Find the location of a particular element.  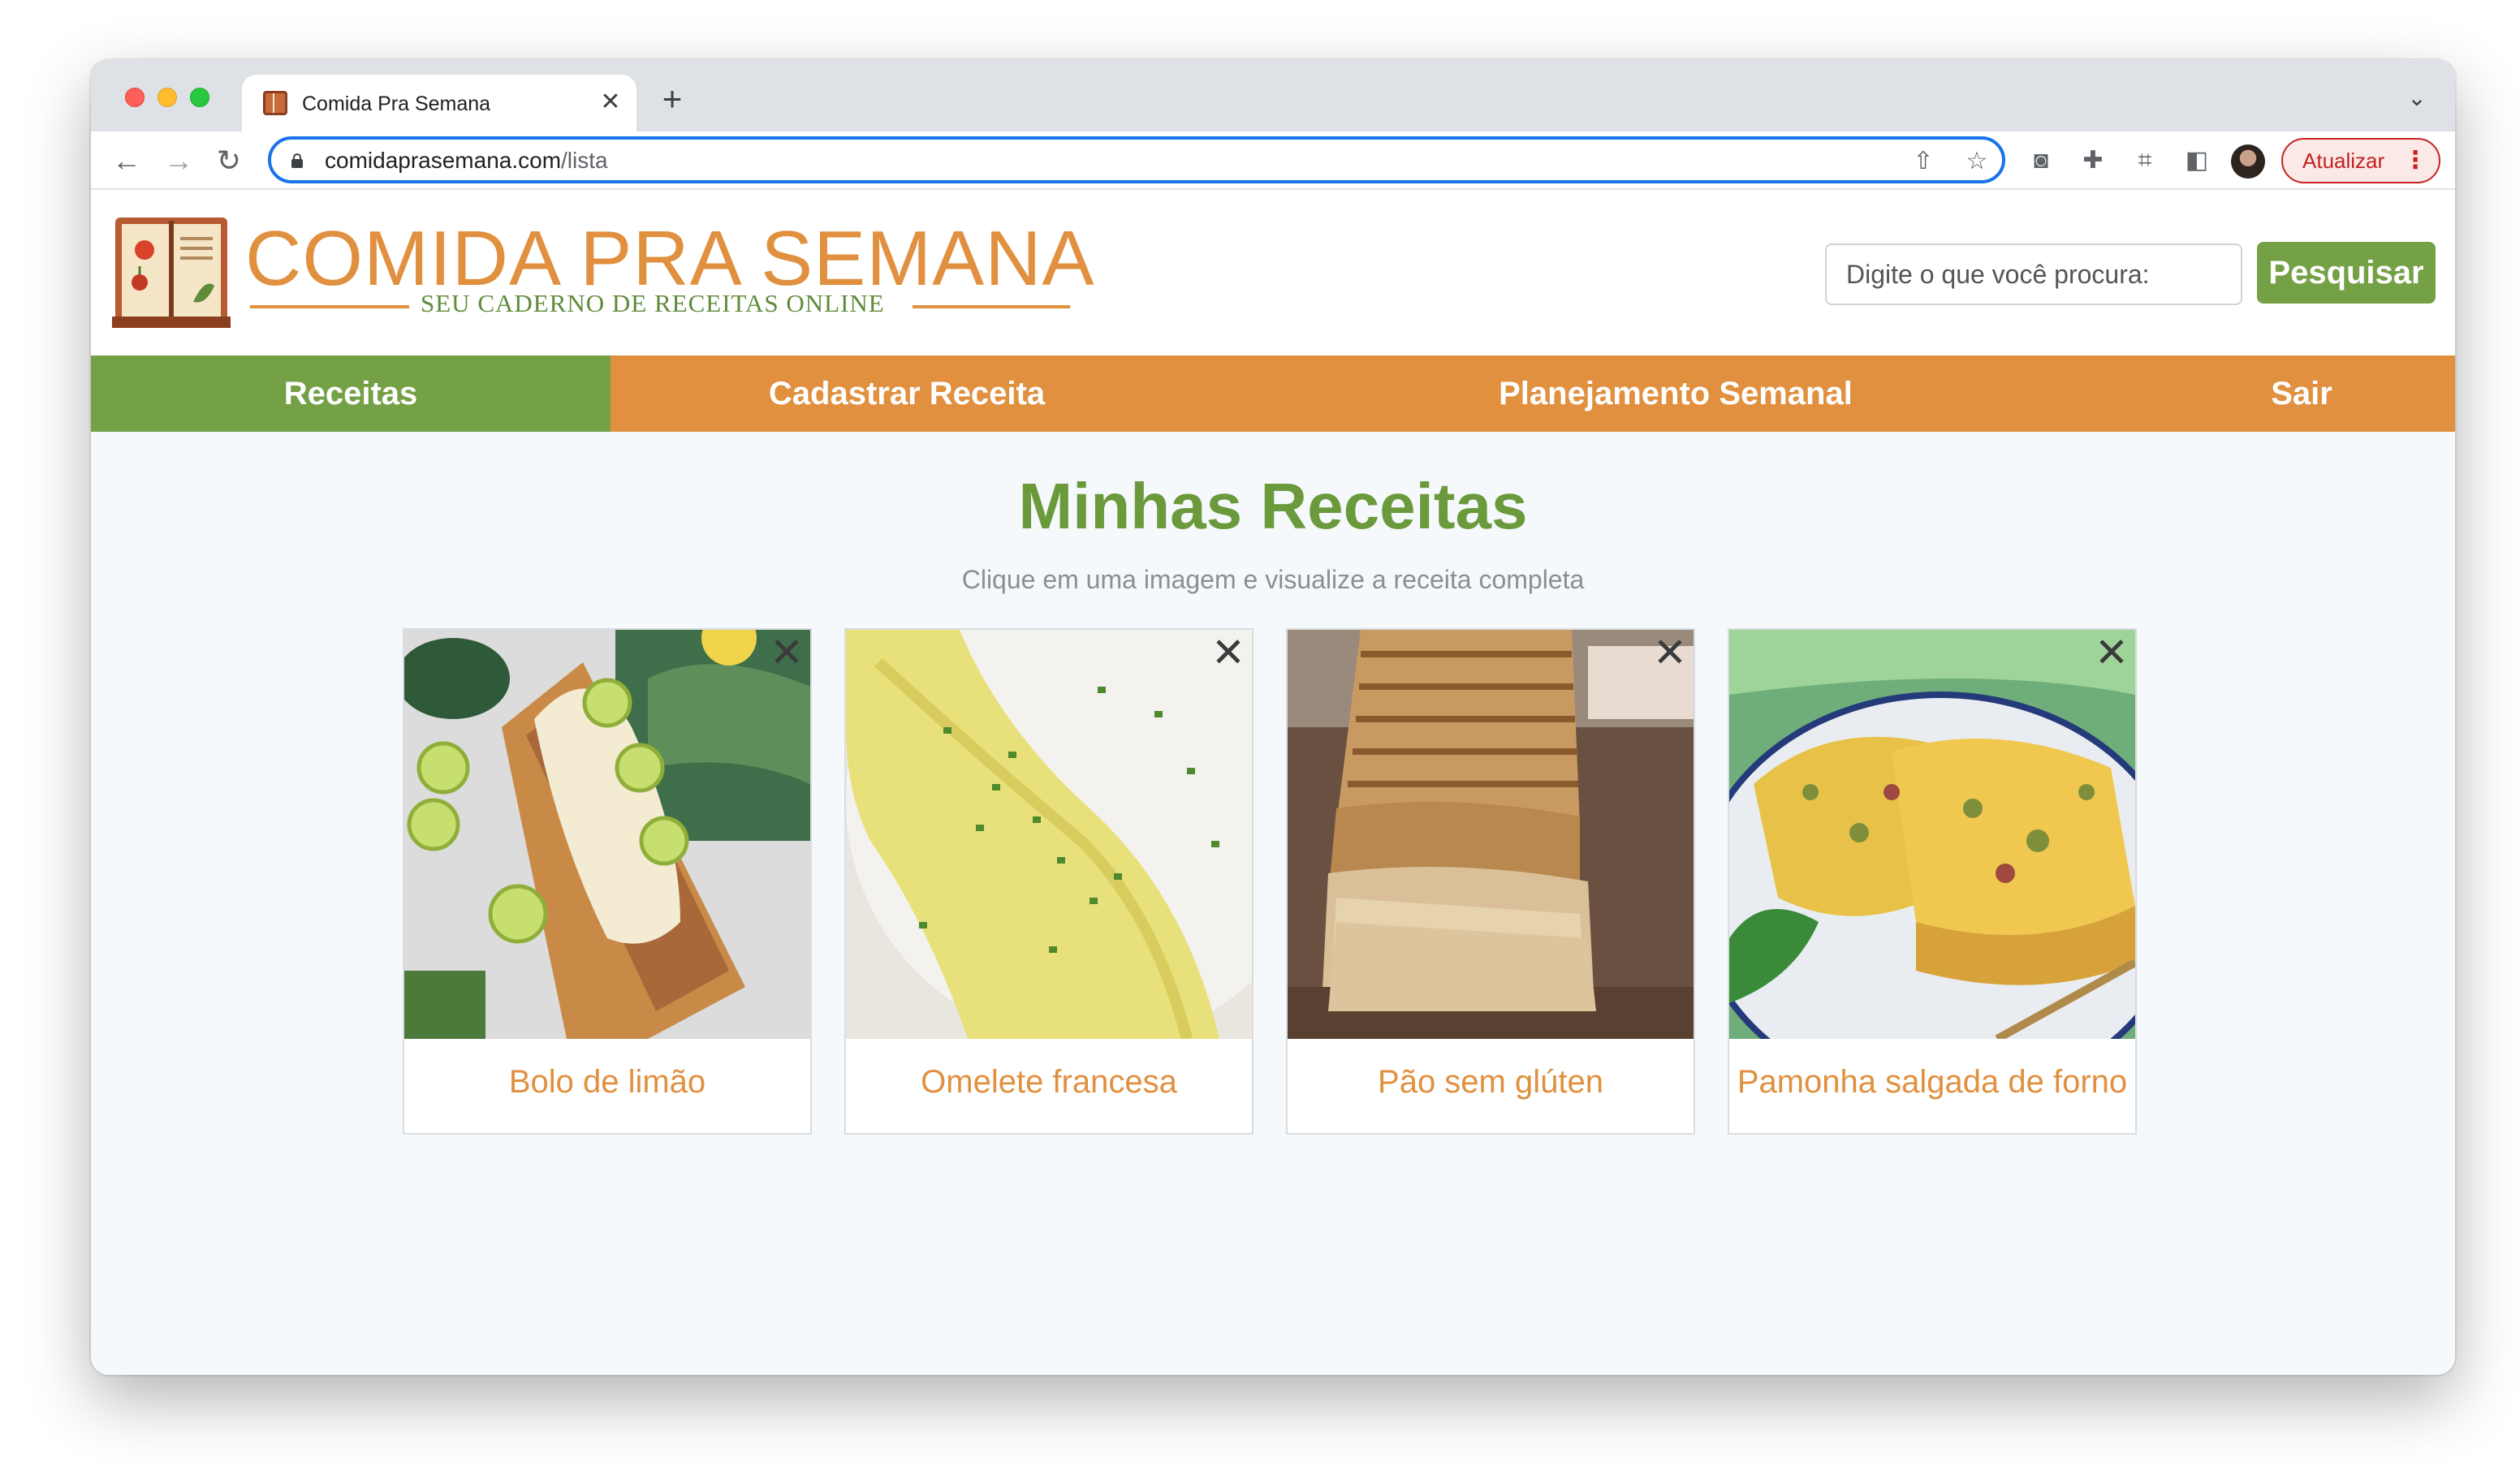

tab-title: Comida Pra Semana is located at coordinates (397, 104).